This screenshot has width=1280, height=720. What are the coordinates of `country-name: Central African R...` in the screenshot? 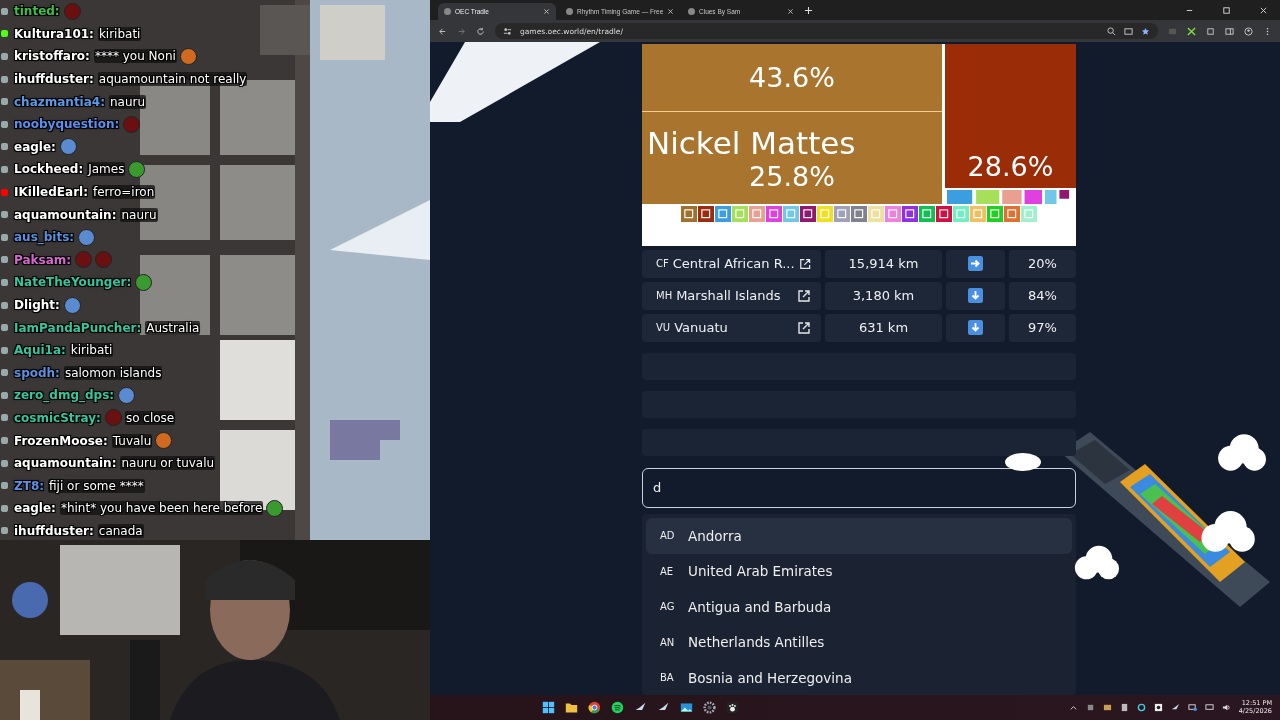 It's located at (733, 264).